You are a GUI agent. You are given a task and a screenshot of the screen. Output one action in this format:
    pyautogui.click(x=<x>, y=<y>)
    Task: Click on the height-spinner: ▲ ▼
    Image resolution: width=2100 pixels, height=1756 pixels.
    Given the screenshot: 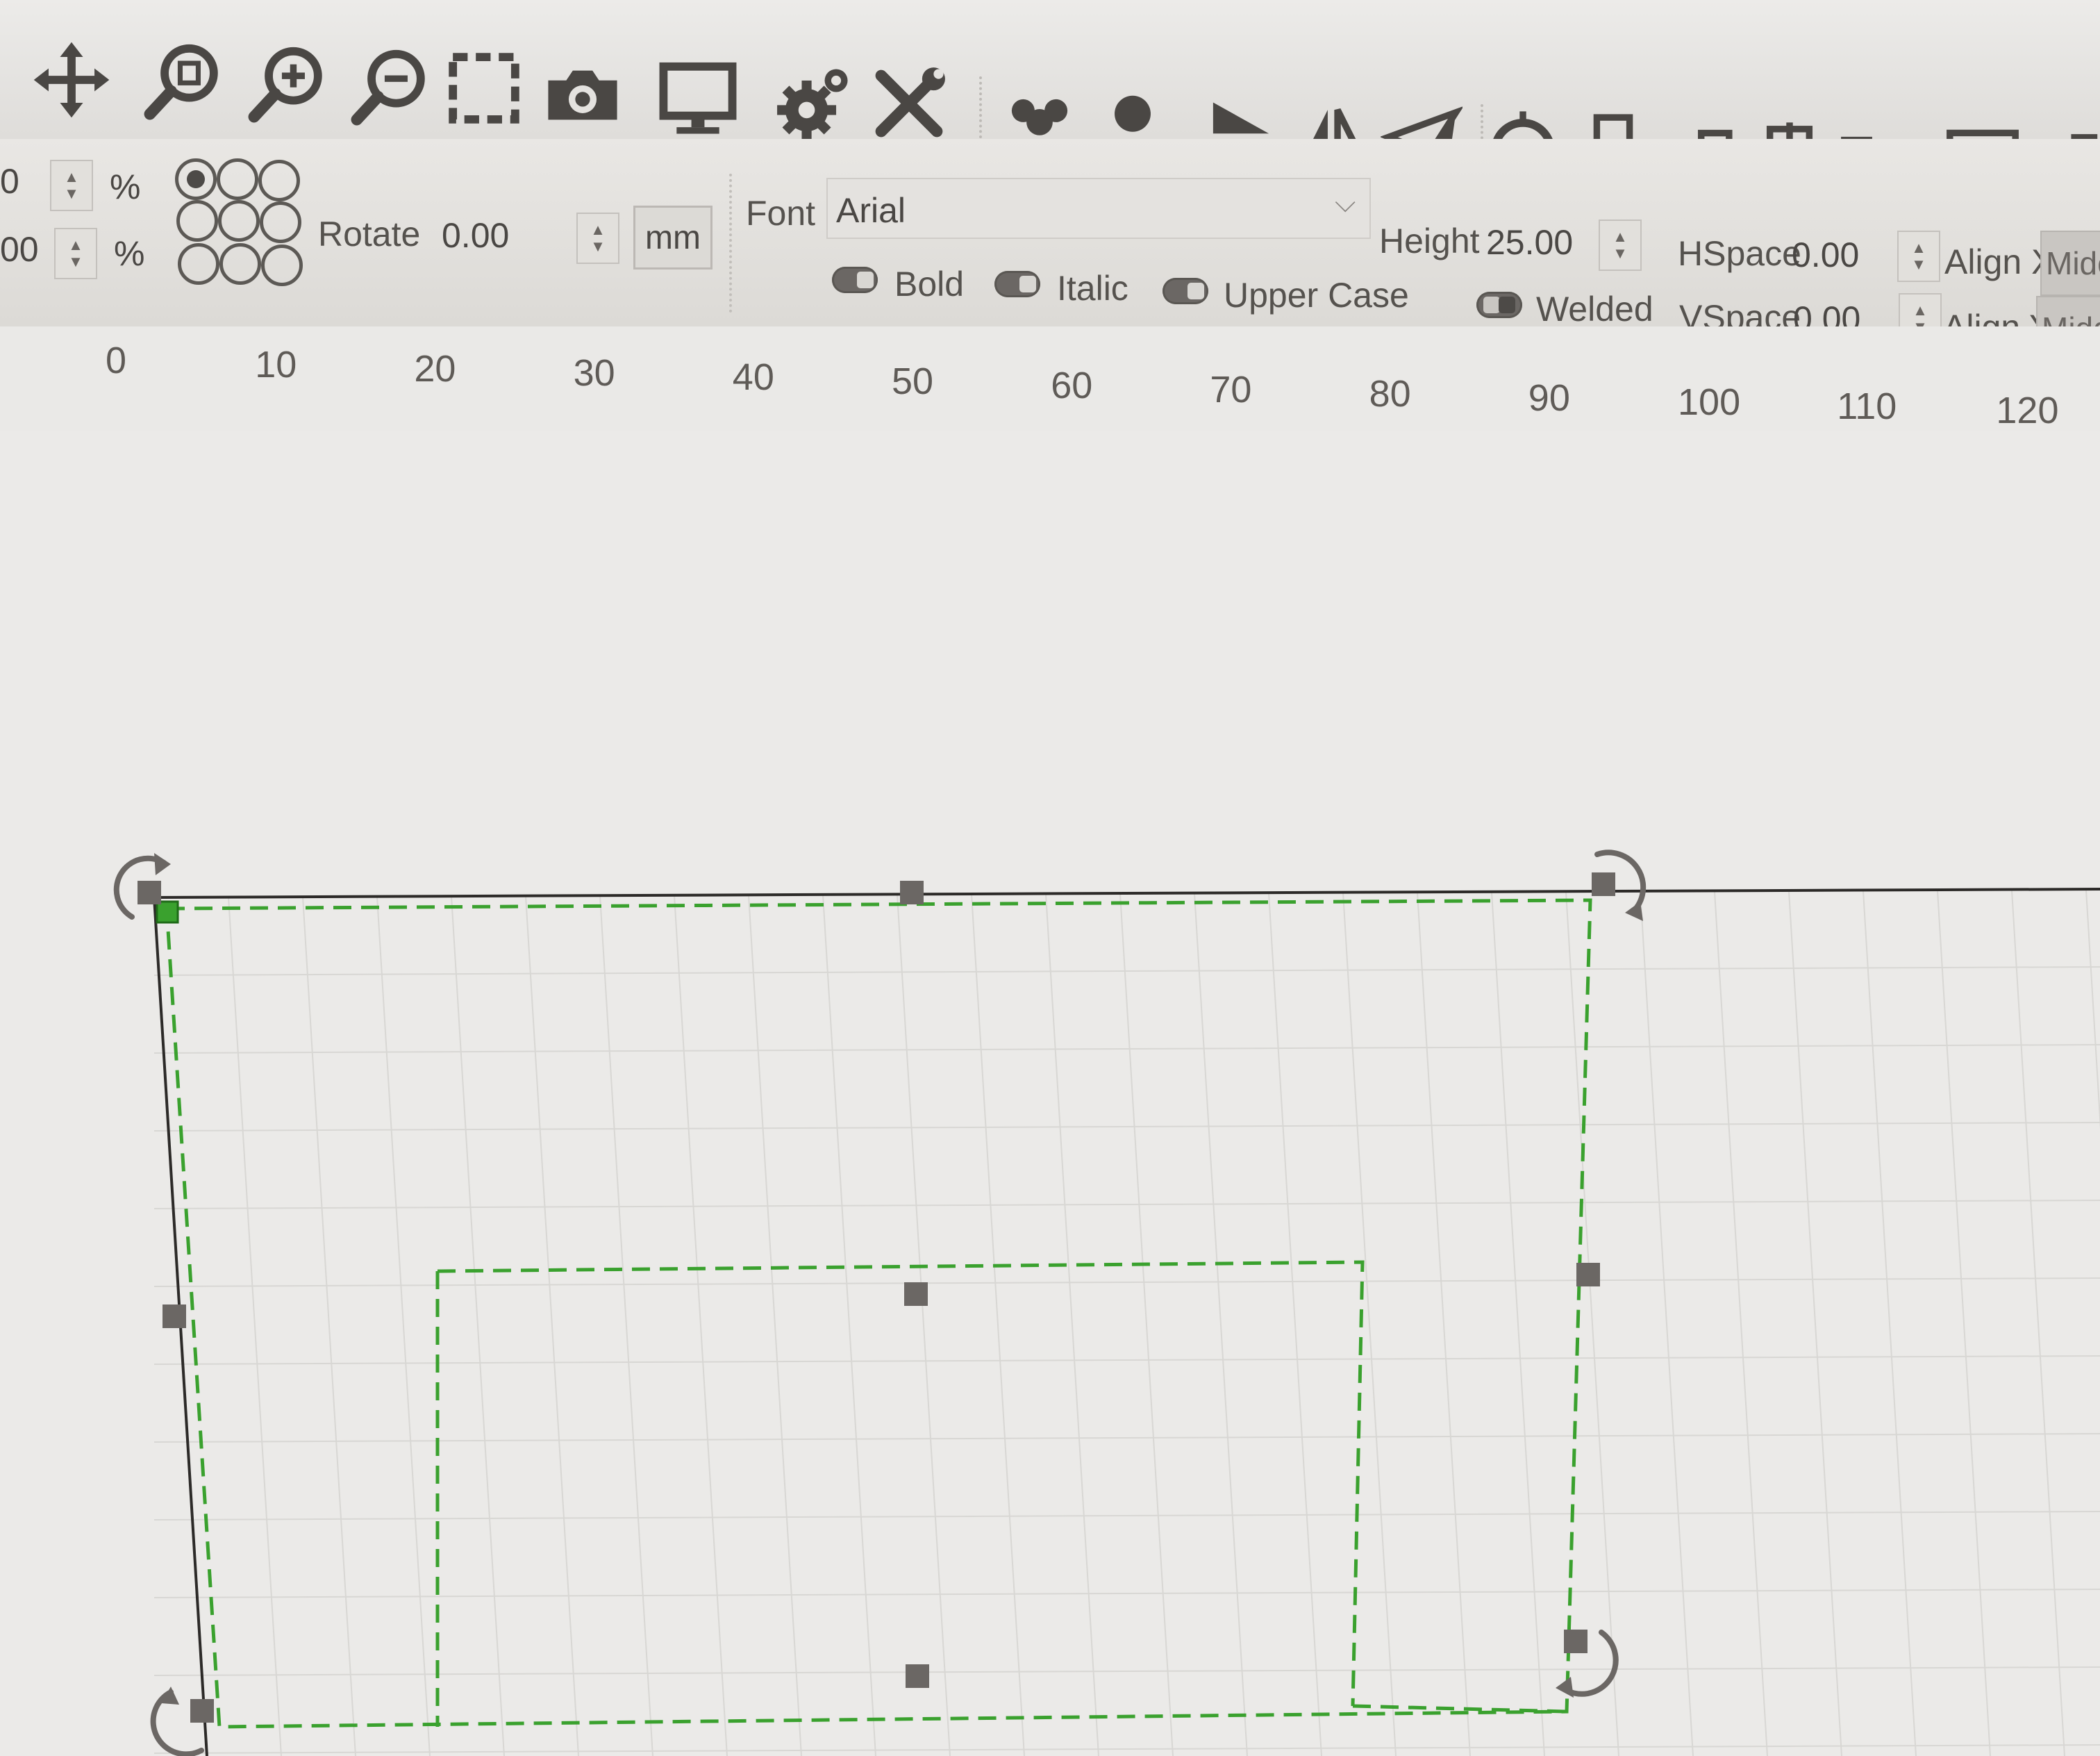 What is the action you would take?
    pyautogui.click(x=1620, y=245)
    